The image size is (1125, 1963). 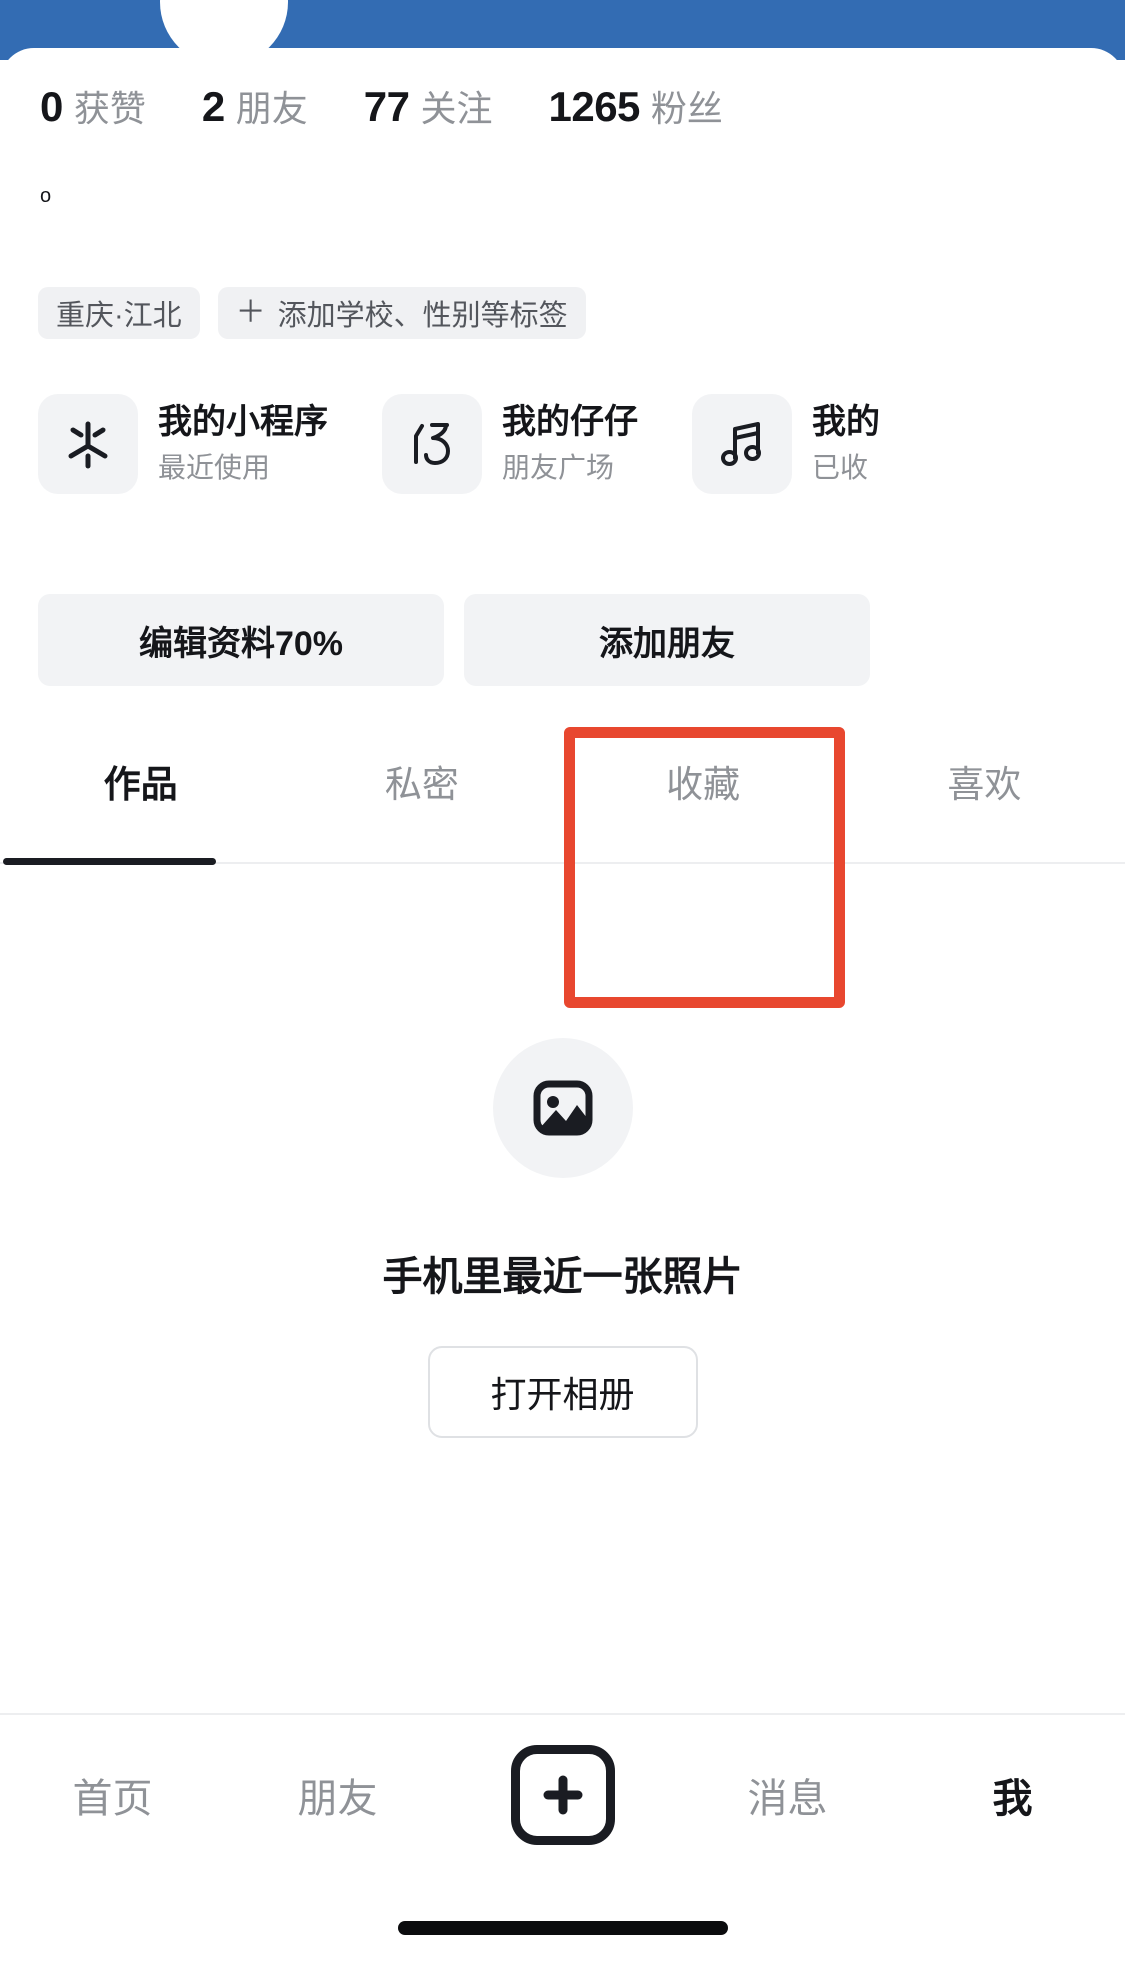 What do you see at coordinates (213, 106) in the screenshot?
I see `stat-friends-value: 2` at bounding box center [213, 106].